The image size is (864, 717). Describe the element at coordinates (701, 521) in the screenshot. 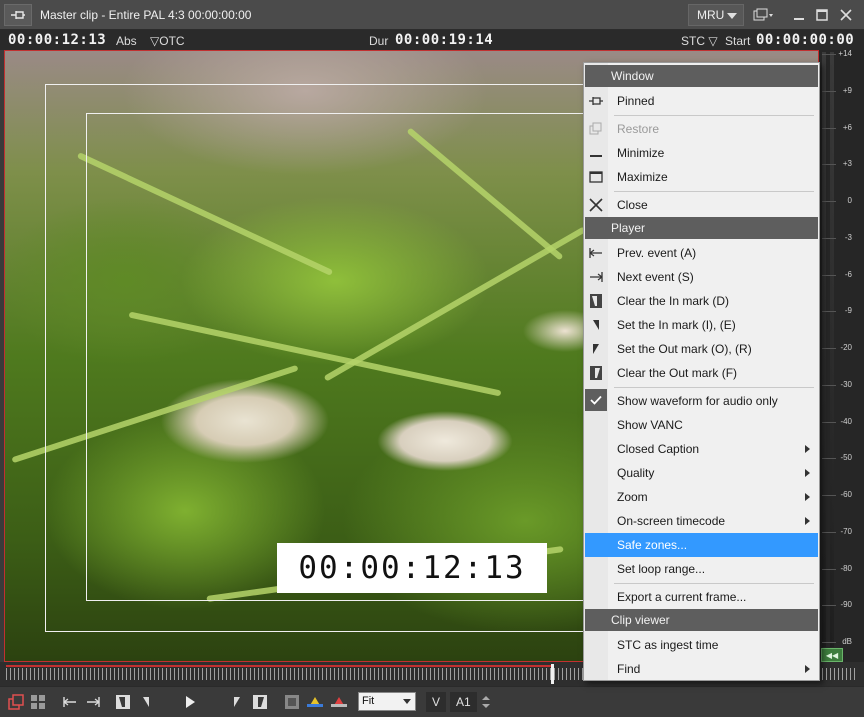

I see `menu-item-onscreen-timecode: On-screen timecode` at that location.